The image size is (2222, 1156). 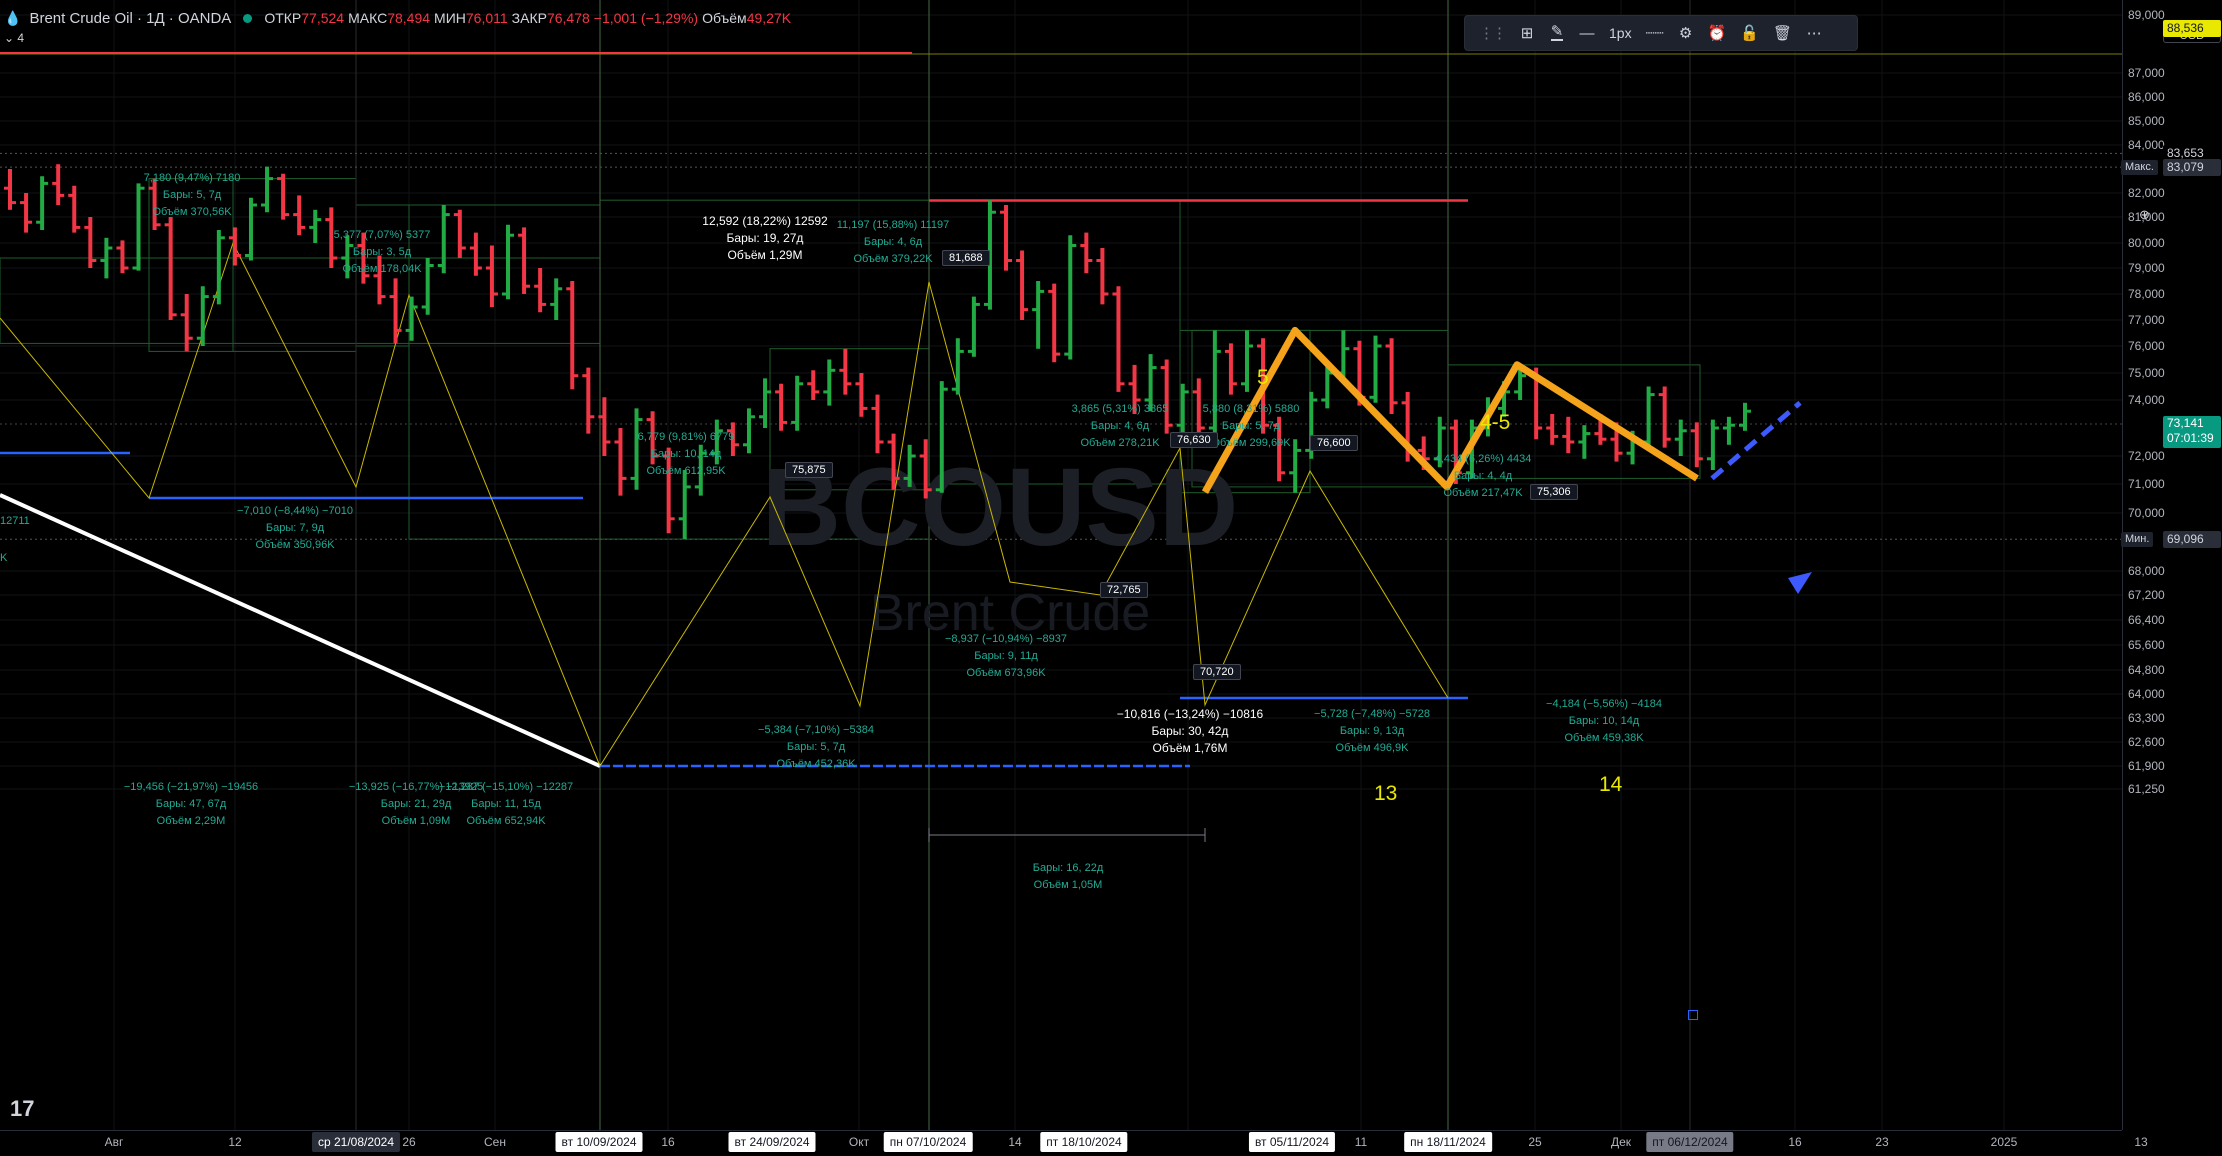 What do you see at coordinates (1620, 33) in the screenshot?
I see `line-width: 1px` at bounding box center [1620, 33].